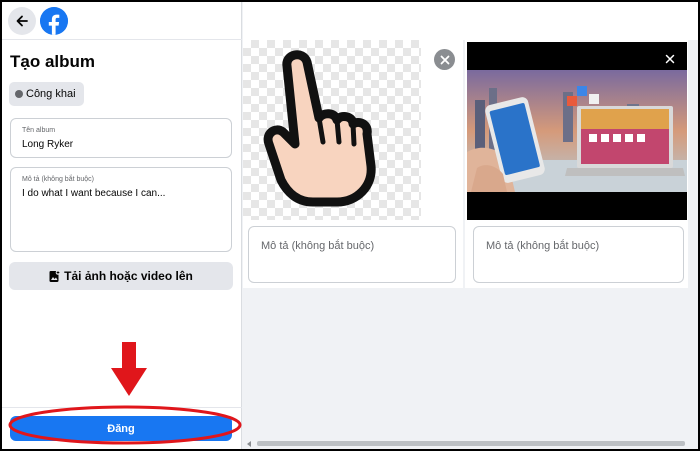 The width and height of the screenshot is (700, 451). I want to click on horizontal-scrollbar, so click(470, 443).